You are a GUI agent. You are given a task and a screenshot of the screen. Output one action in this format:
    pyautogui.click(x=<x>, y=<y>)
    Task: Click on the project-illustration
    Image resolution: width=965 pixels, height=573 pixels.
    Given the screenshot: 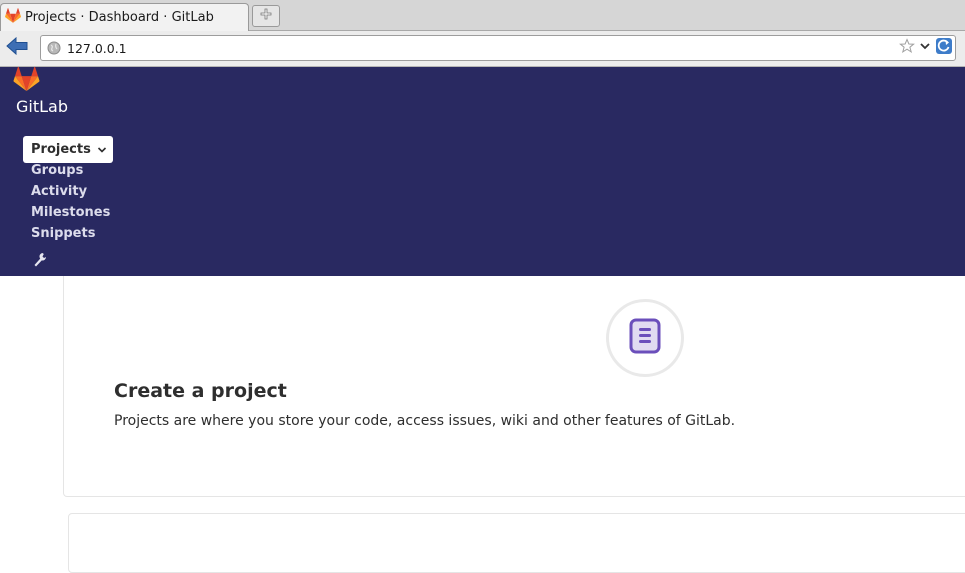 What is the action you would take?
    pyautogui.click(x=645, y=338)
    